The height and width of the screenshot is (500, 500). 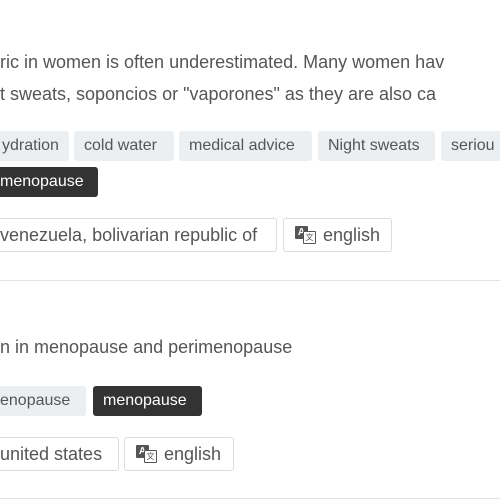 I want to click on country-chip: venezuela, bolivarian republic of, so click(x=138, y=235).